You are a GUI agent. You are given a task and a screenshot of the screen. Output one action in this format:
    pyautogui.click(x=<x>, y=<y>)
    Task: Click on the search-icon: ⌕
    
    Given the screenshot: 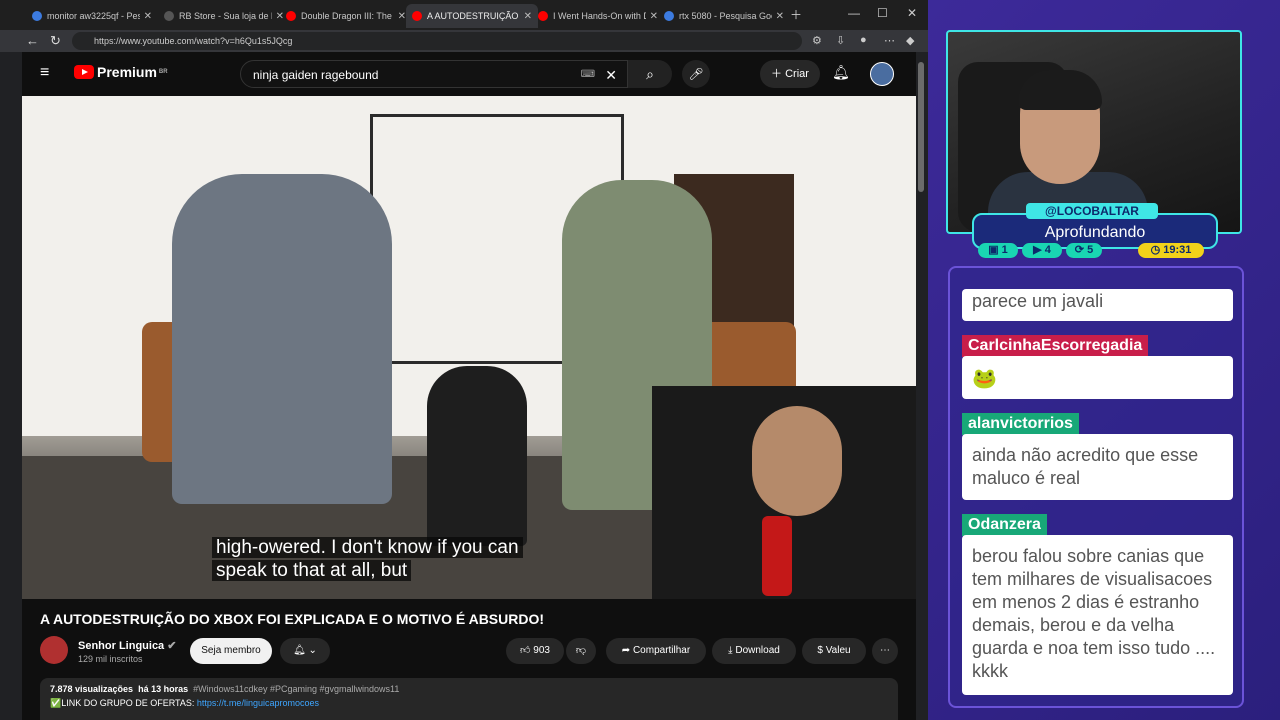 What is the action you would take?
    pyautogui.click(x=650, y=74)
    